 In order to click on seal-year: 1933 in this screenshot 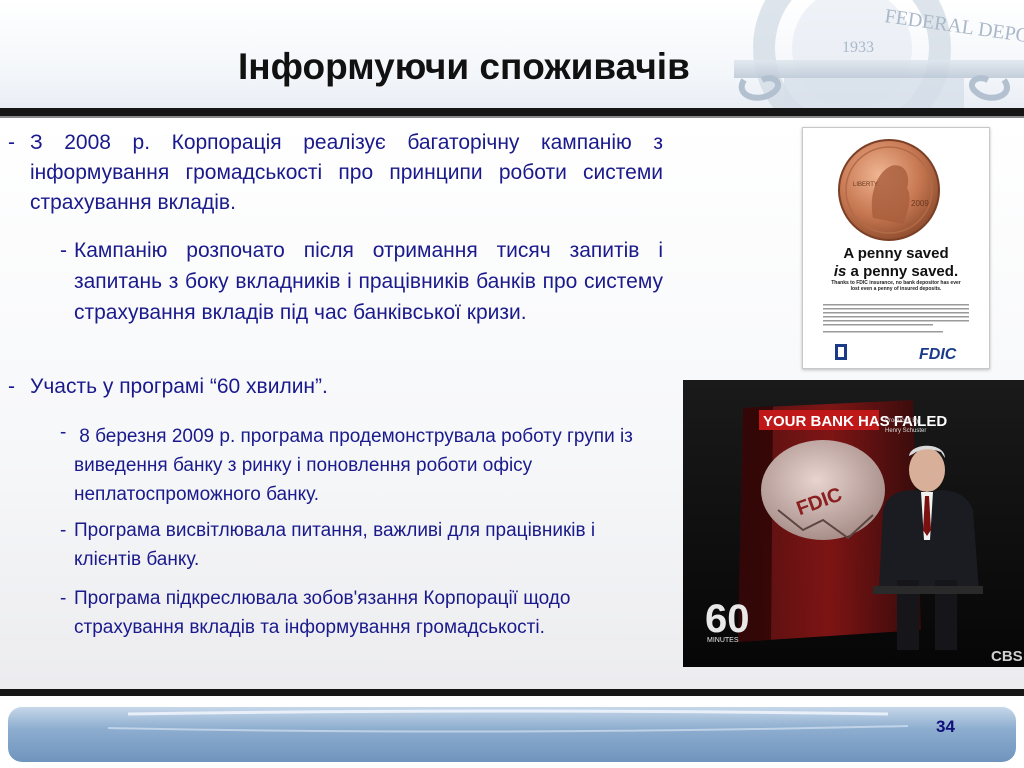, I will do `click(858, 47)`.